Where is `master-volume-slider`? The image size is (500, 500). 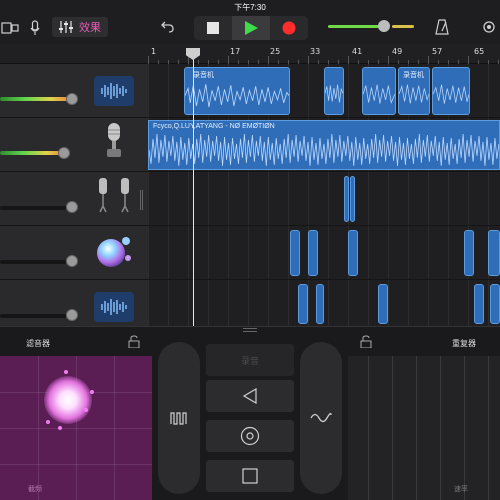 master-volume-slider is located at coordinates (371, 26).